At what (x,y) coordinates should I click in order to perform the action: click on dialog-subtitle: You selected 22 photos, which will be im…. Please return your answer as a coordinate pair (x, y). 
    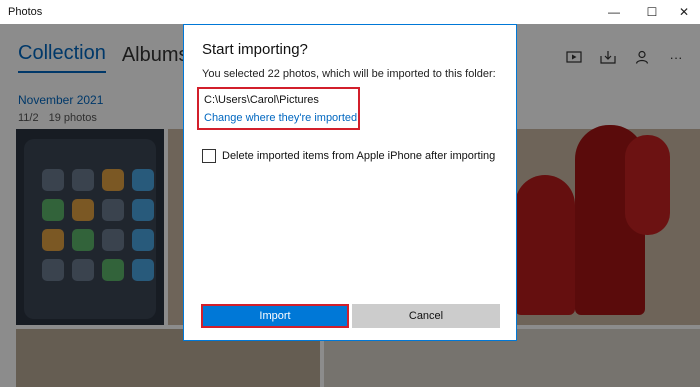
    Looking at the image, I should click on (349, 74).